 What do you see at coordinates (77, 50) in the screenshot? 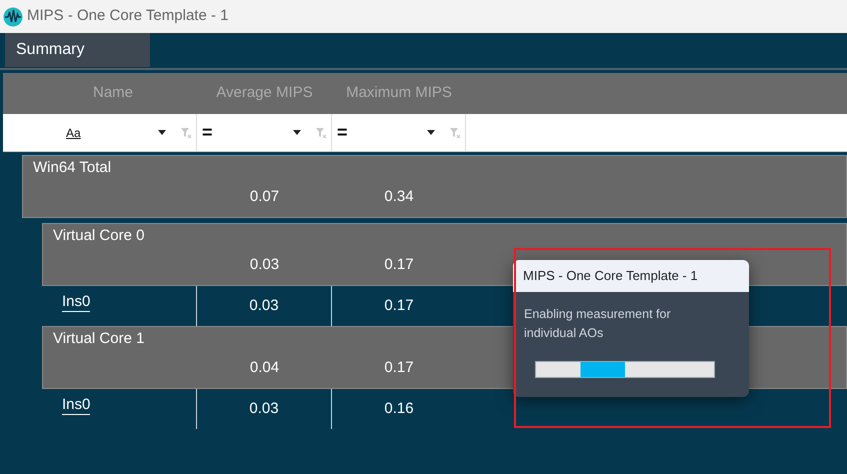
I see `tab: Summary` at bounding box center [77, 50].